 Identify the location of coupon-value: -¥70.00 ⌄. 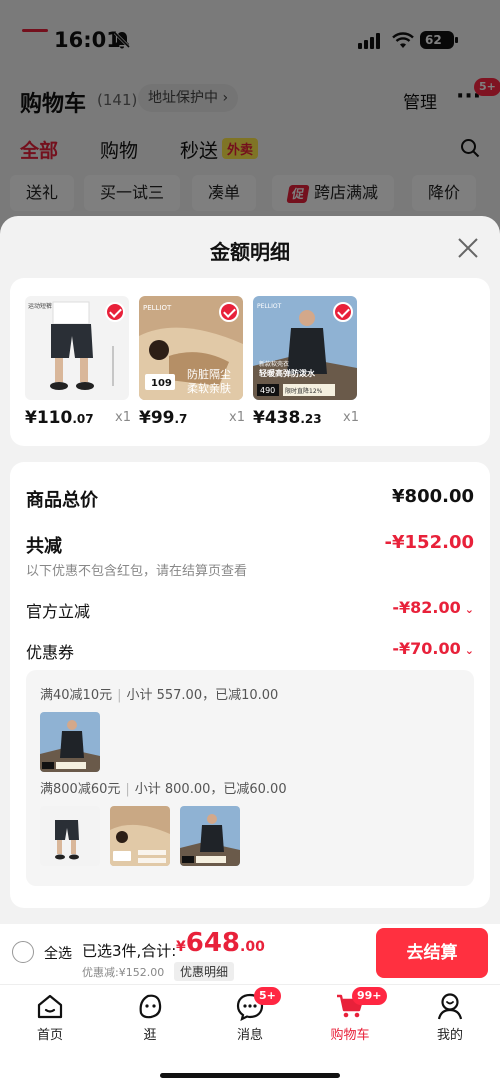
(433, 648).